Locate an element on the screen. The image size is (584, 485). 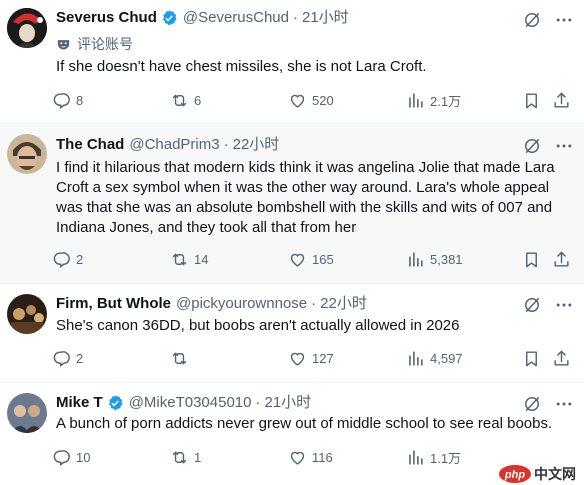
like-count: 165 is located at coordinates (323, 259).